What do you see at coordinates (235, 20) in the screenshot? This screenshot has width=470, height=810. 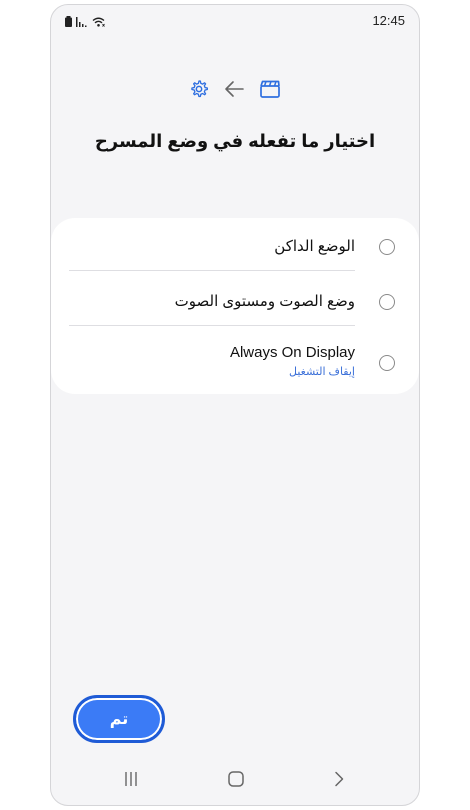 I see `status-bar: 12:45` at bounding box center [235, 20].